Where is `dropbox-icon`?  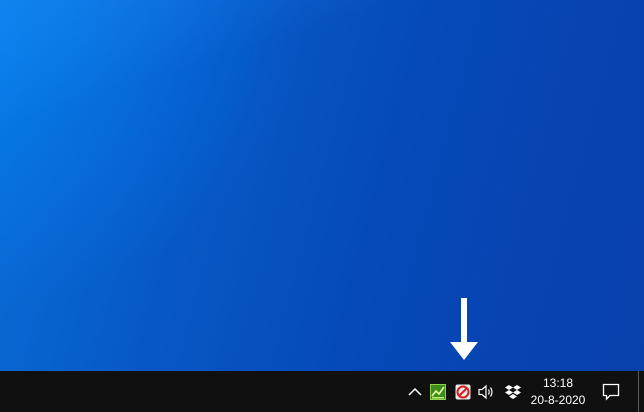
dropbox-icon is located at coordinates (513, 391).